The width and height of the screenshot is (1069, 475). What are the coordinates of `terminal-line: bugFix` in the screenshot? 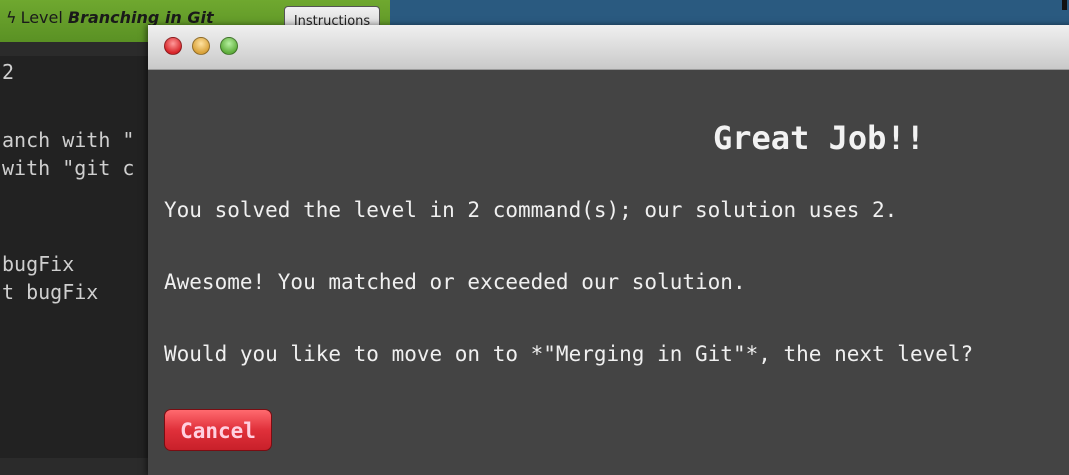 It's located at (38, 264).